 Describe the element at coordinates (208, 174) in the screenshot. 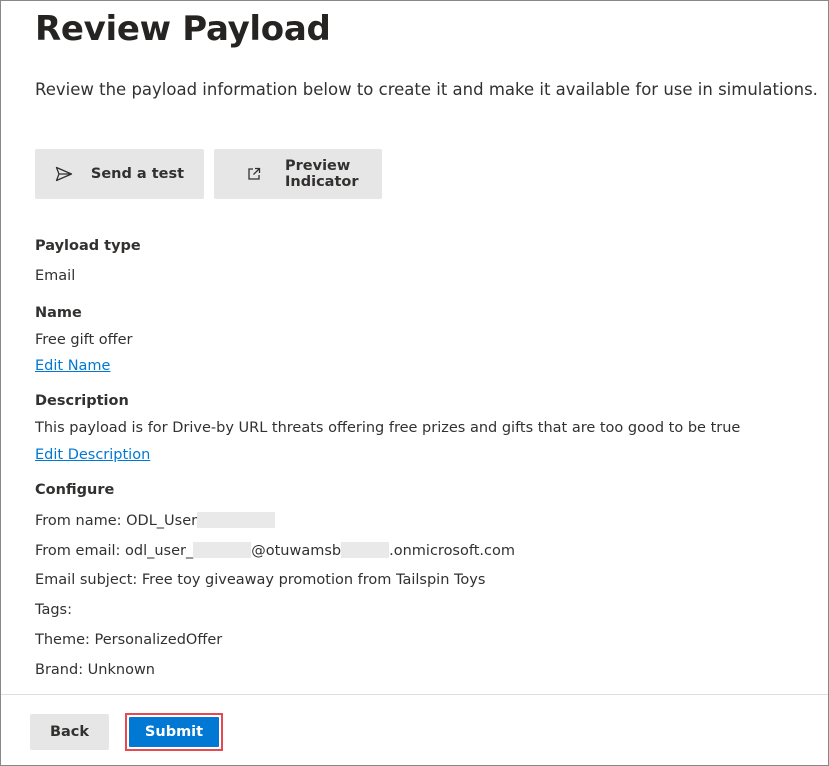

I see `action-button-row: Send a test Preview Indicator` at that location.